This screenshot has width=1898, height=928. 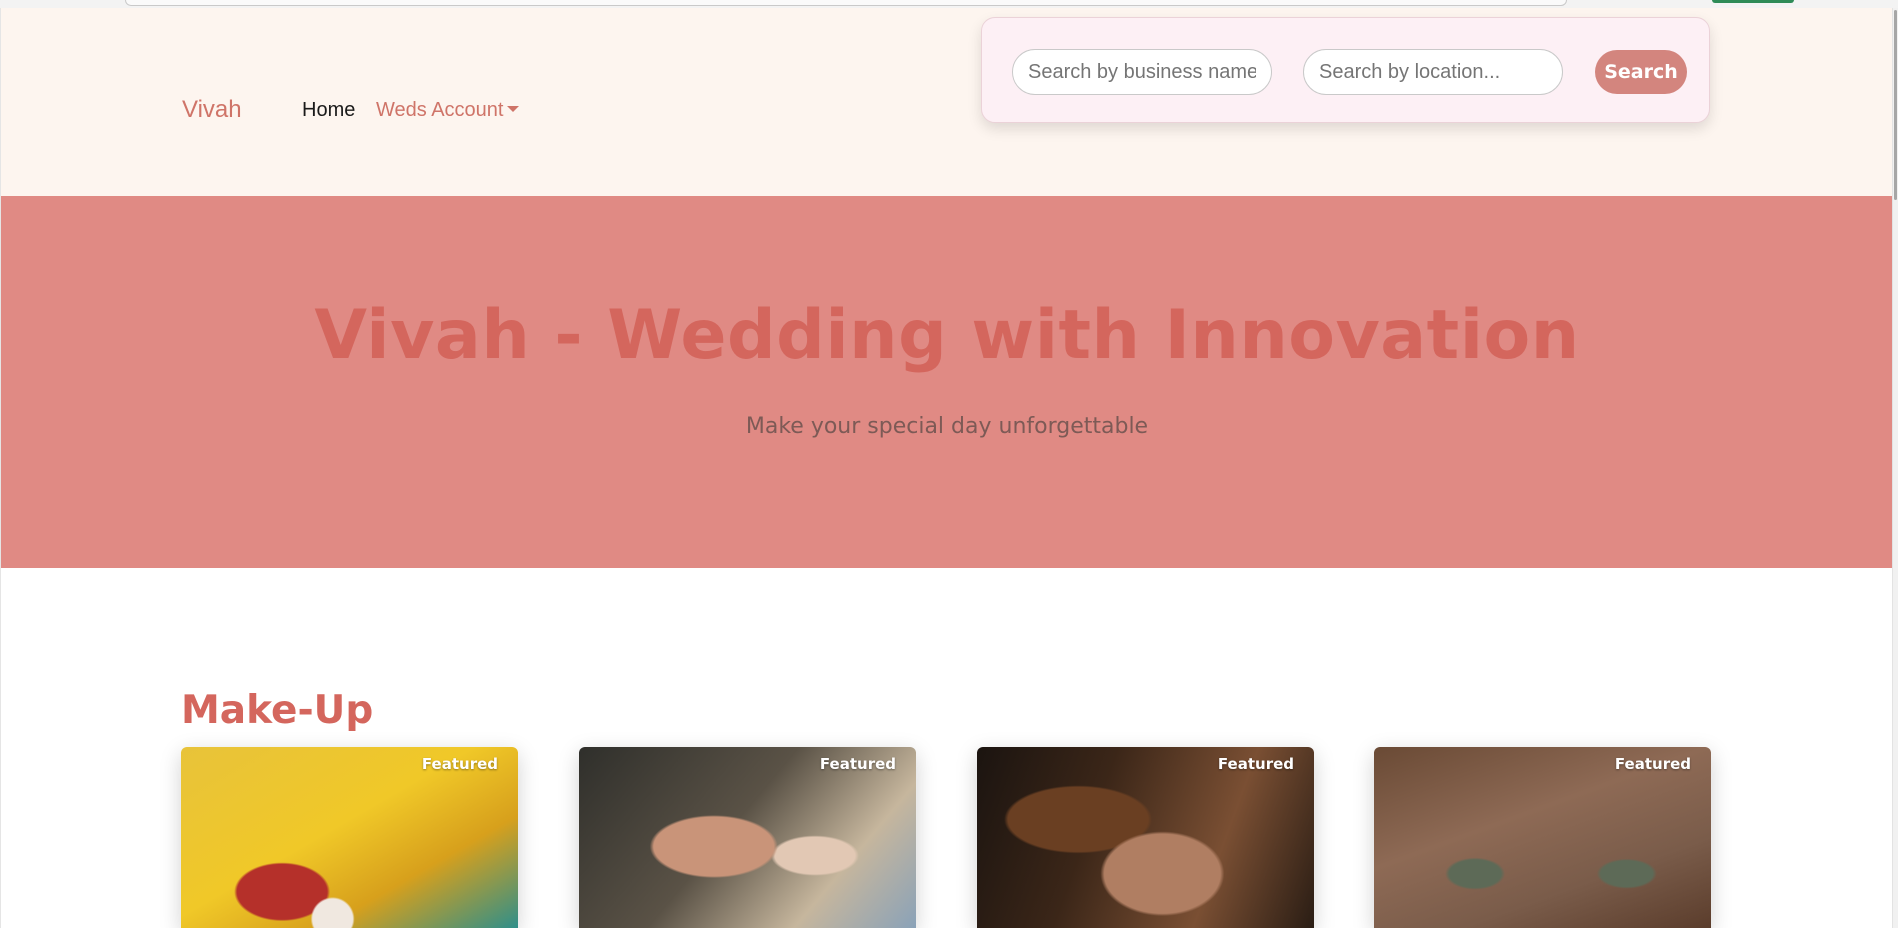 What do you see at coordinates (1641, 72) in the screenshot?
I see `search-button: Search` at bounding box center [1641, 72].